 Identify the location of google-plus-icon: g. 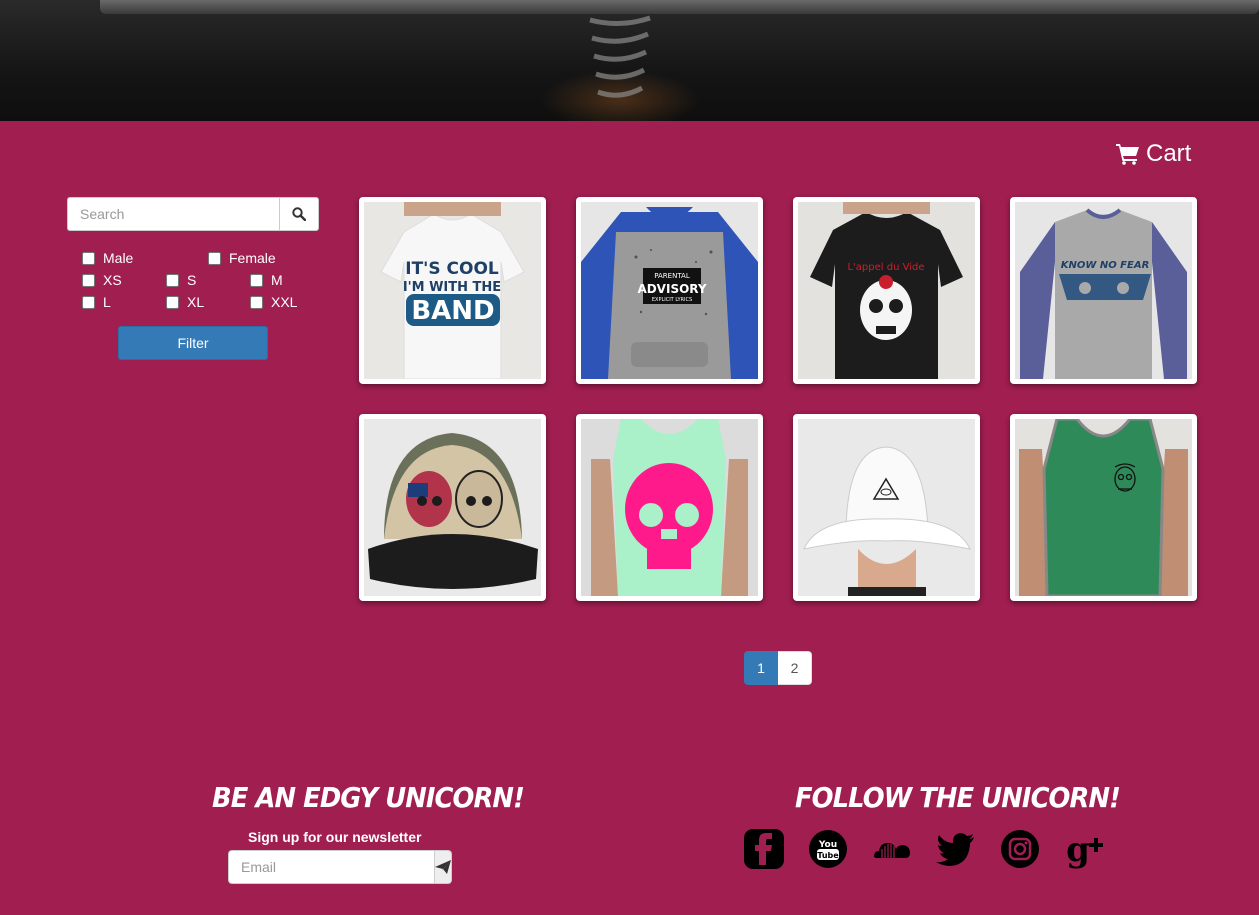
(1084, 849).